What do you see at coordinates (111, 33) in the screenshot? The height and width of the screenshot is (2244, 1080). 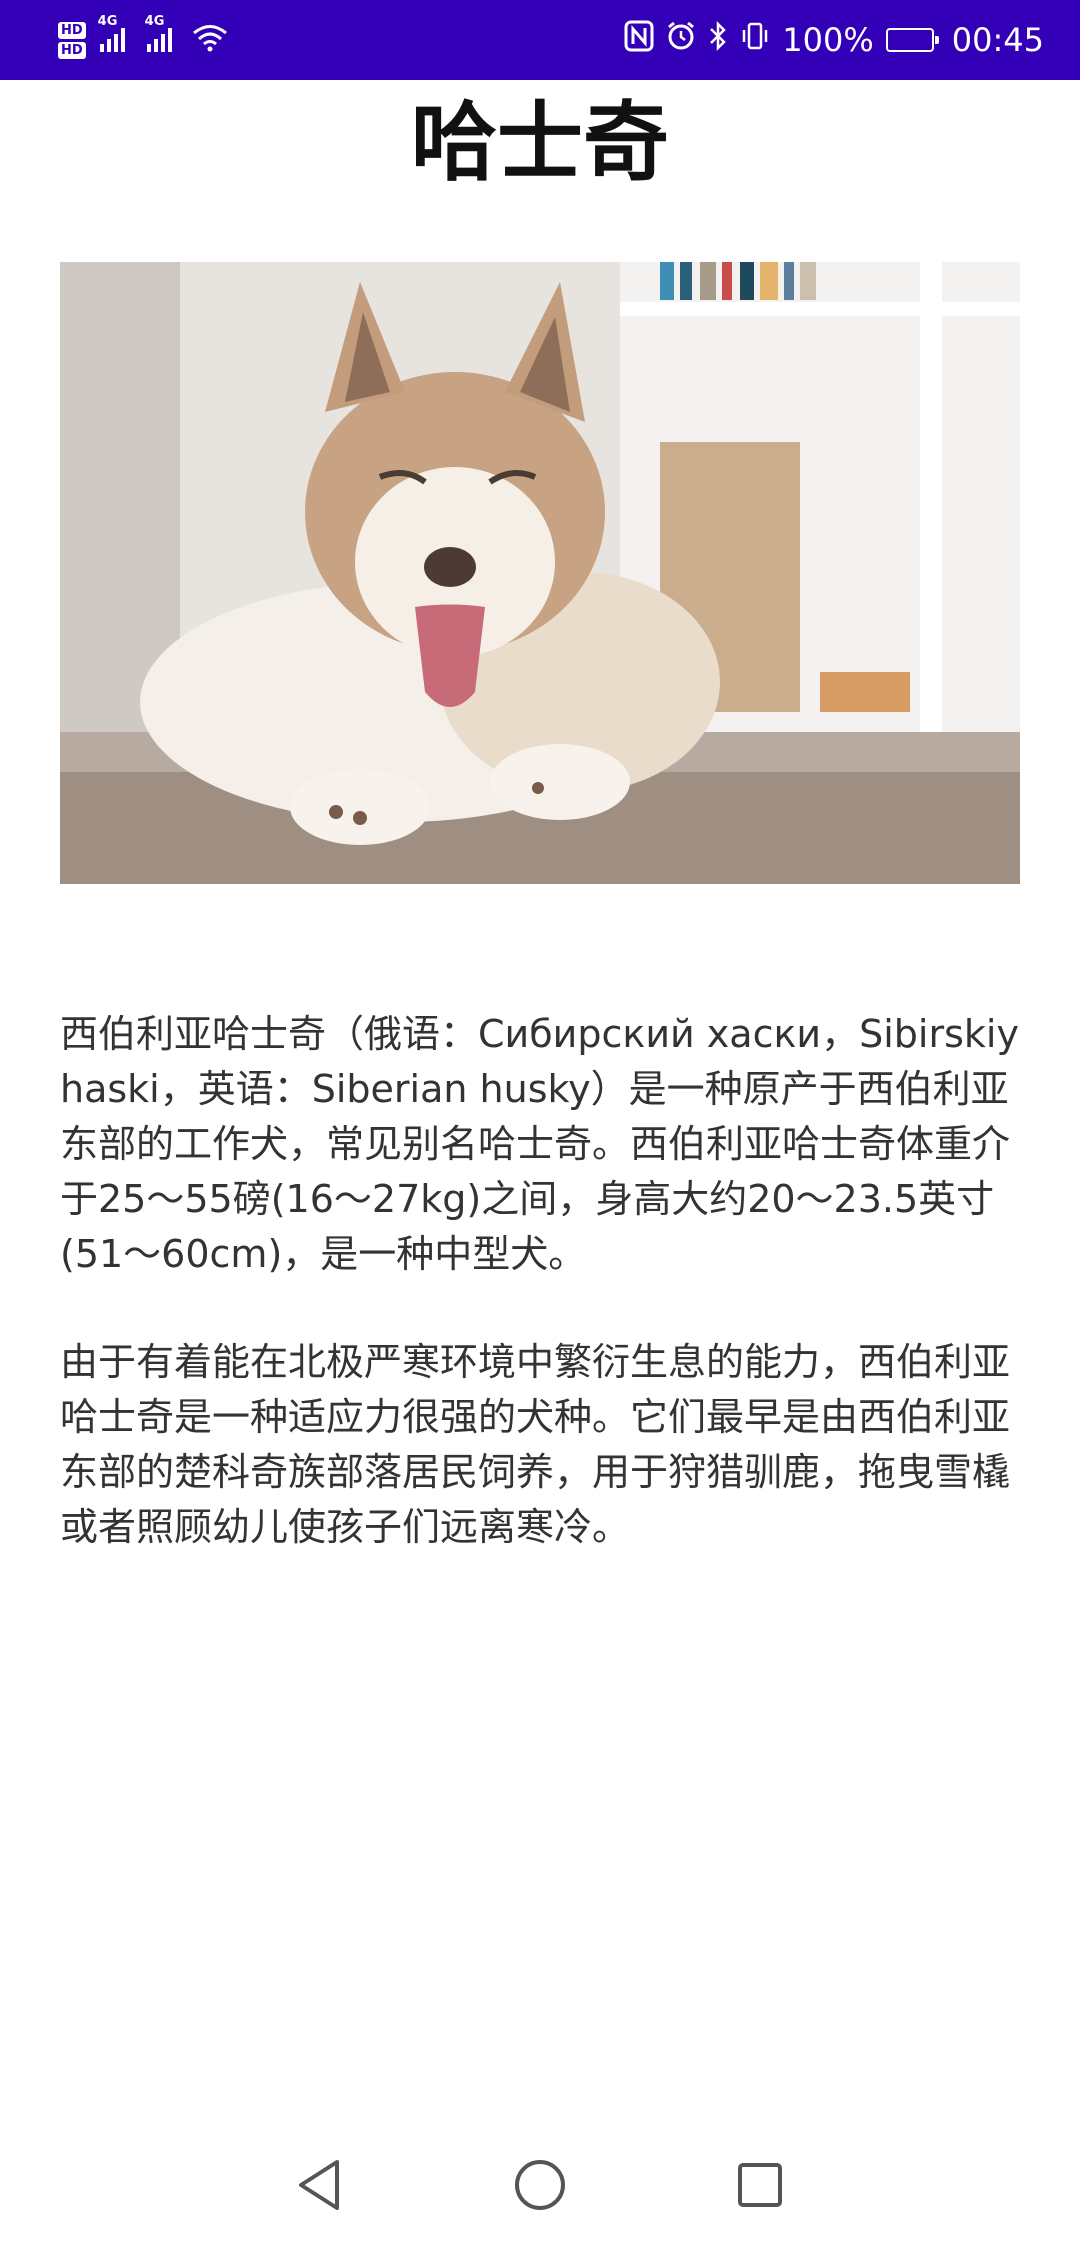 I see `signal-1-icon: 4G` at bounding box center [111, 33].